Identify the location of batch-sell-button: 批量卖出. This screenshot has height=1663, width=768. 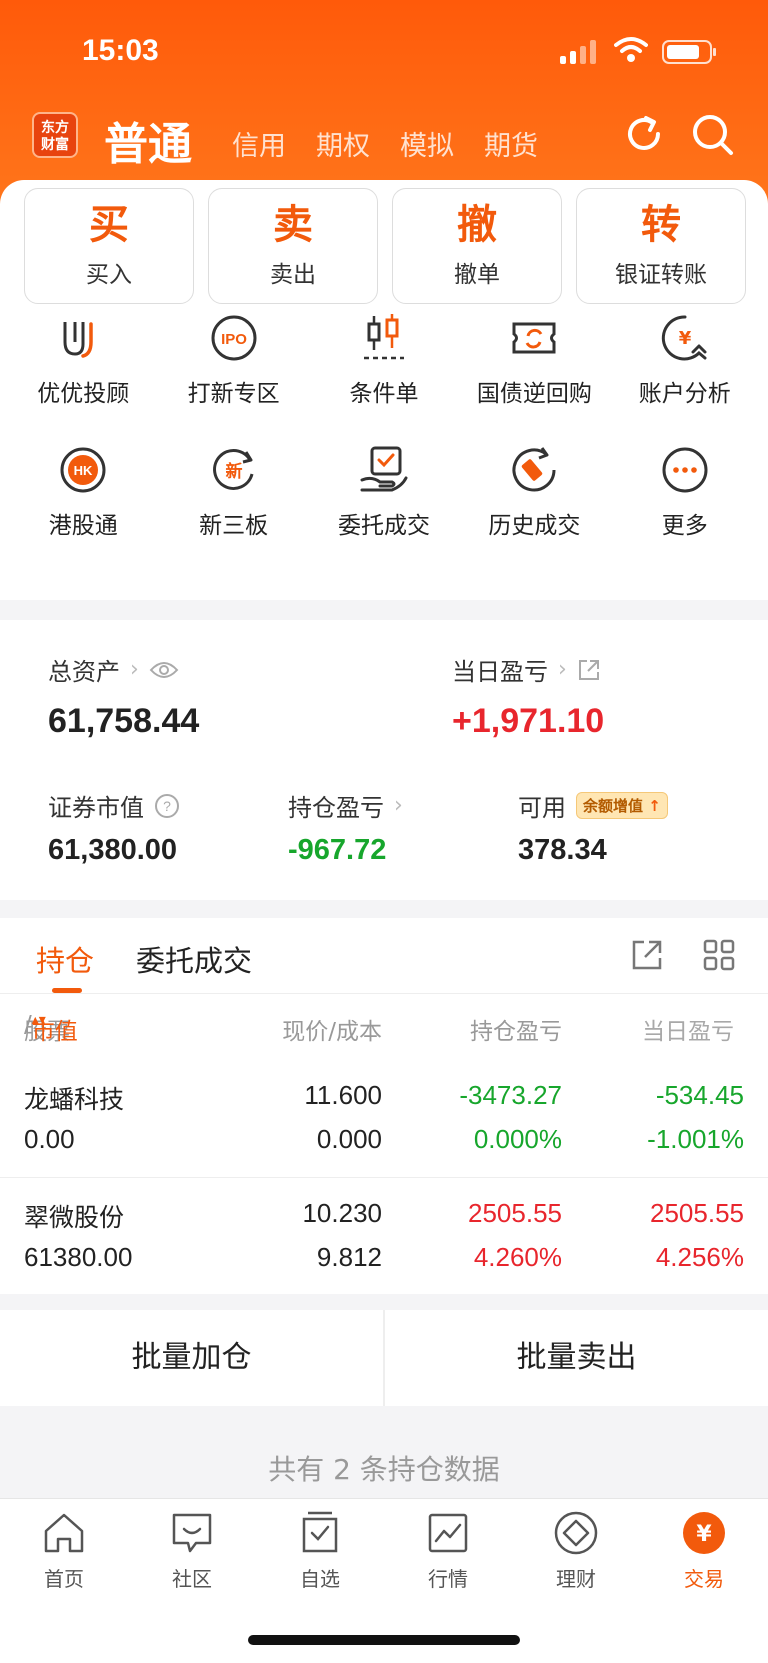
(576, 1358).